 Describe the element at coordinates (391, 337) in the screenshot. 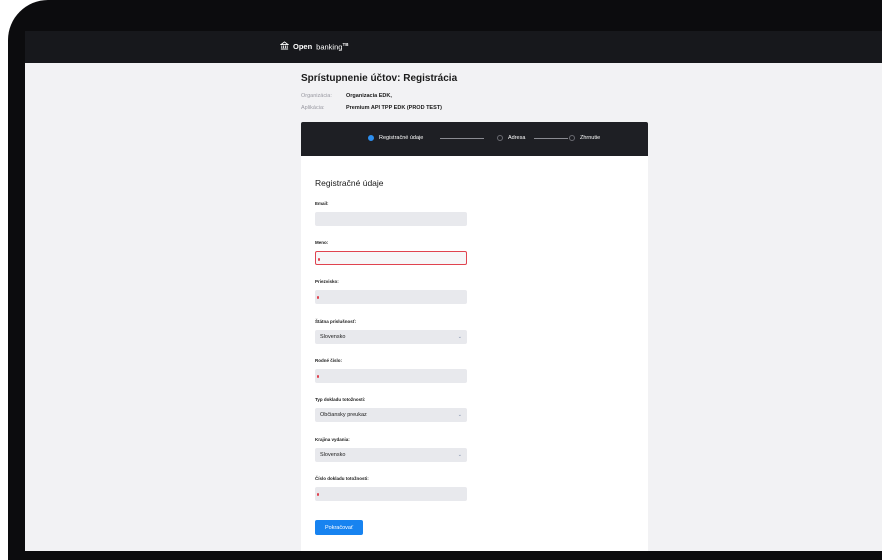

I see `nationality-select: Slovensko ⌄` at that location.